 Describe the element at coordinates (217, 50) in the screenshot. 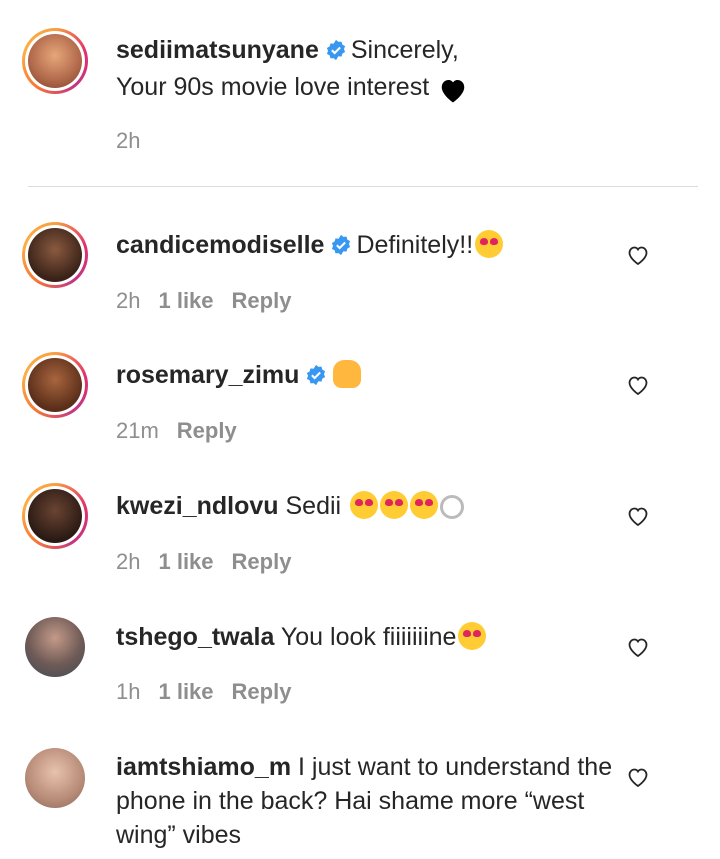

I see `caption-username: sediimatsunyane` at that location.